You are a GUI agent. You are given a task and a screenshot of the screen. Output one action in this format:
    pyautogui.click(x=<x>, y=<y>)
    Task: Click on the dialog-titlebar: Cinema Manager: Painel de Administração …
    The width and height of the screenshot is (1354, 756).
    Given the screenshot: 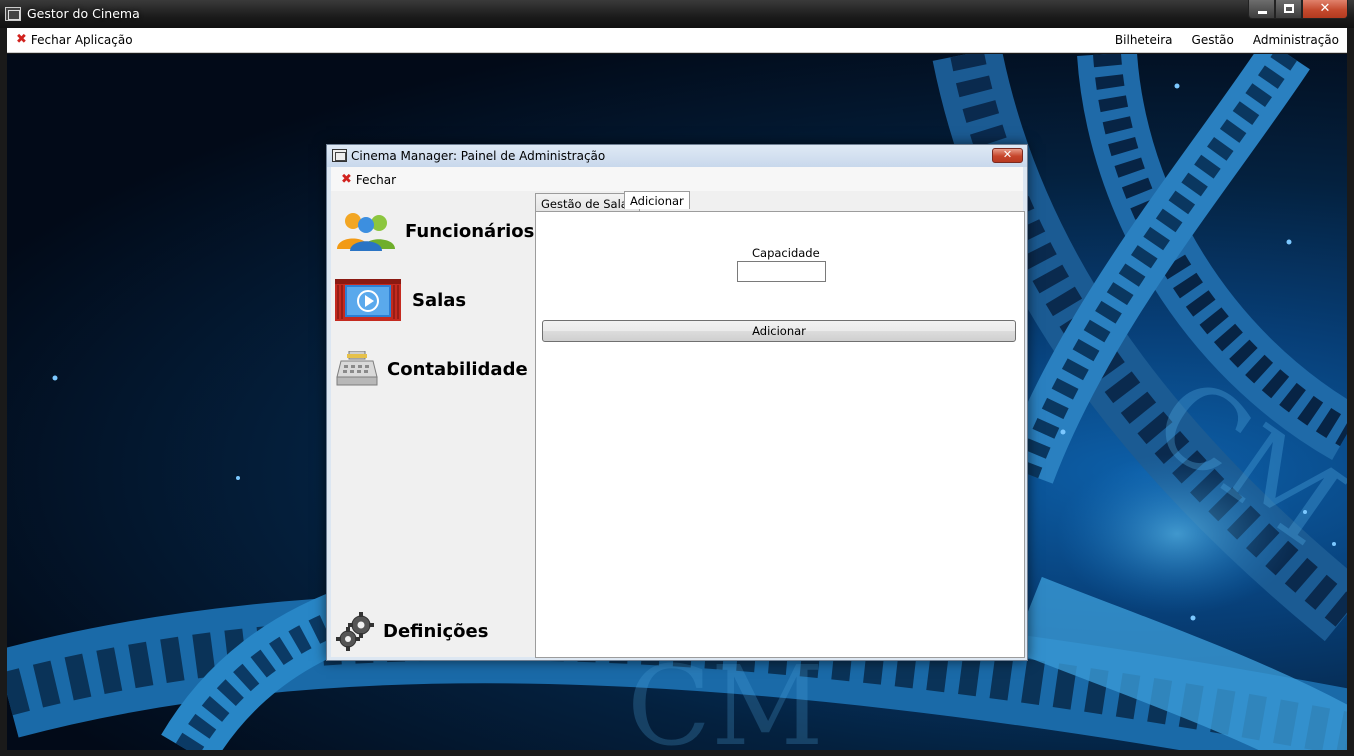 What is the action you would take?
    pyautogui.click(x=677, y=156)
    